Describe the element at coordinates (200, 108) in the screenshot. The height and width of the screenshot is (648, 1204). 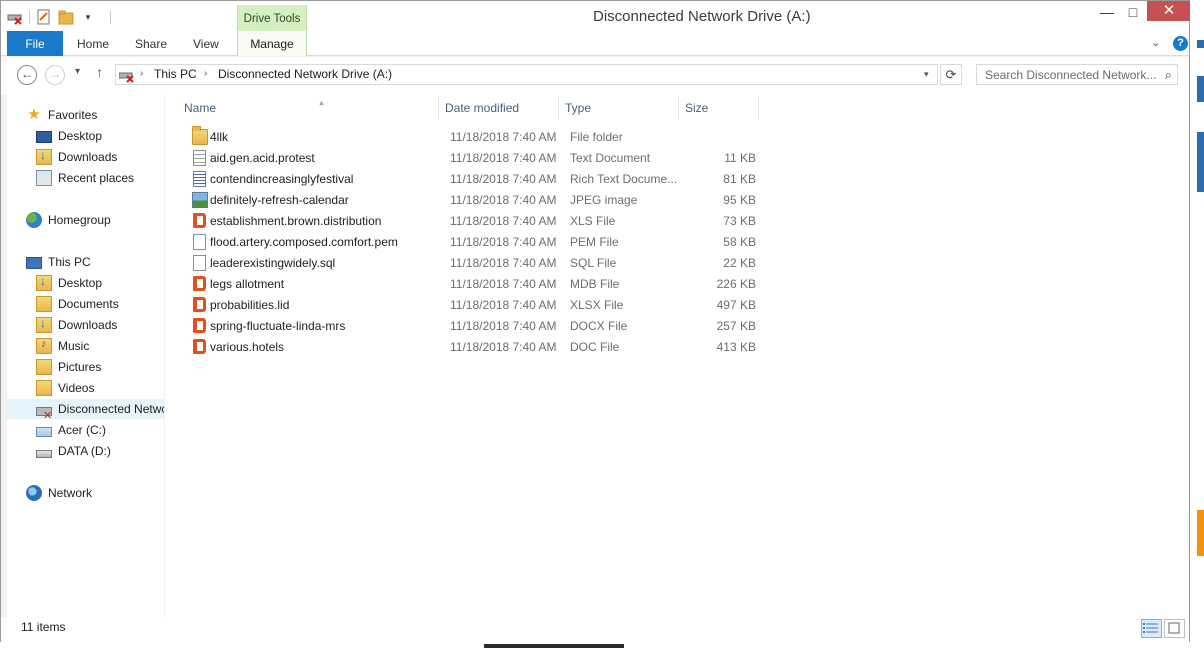
I see `column-label: Name` at that location.